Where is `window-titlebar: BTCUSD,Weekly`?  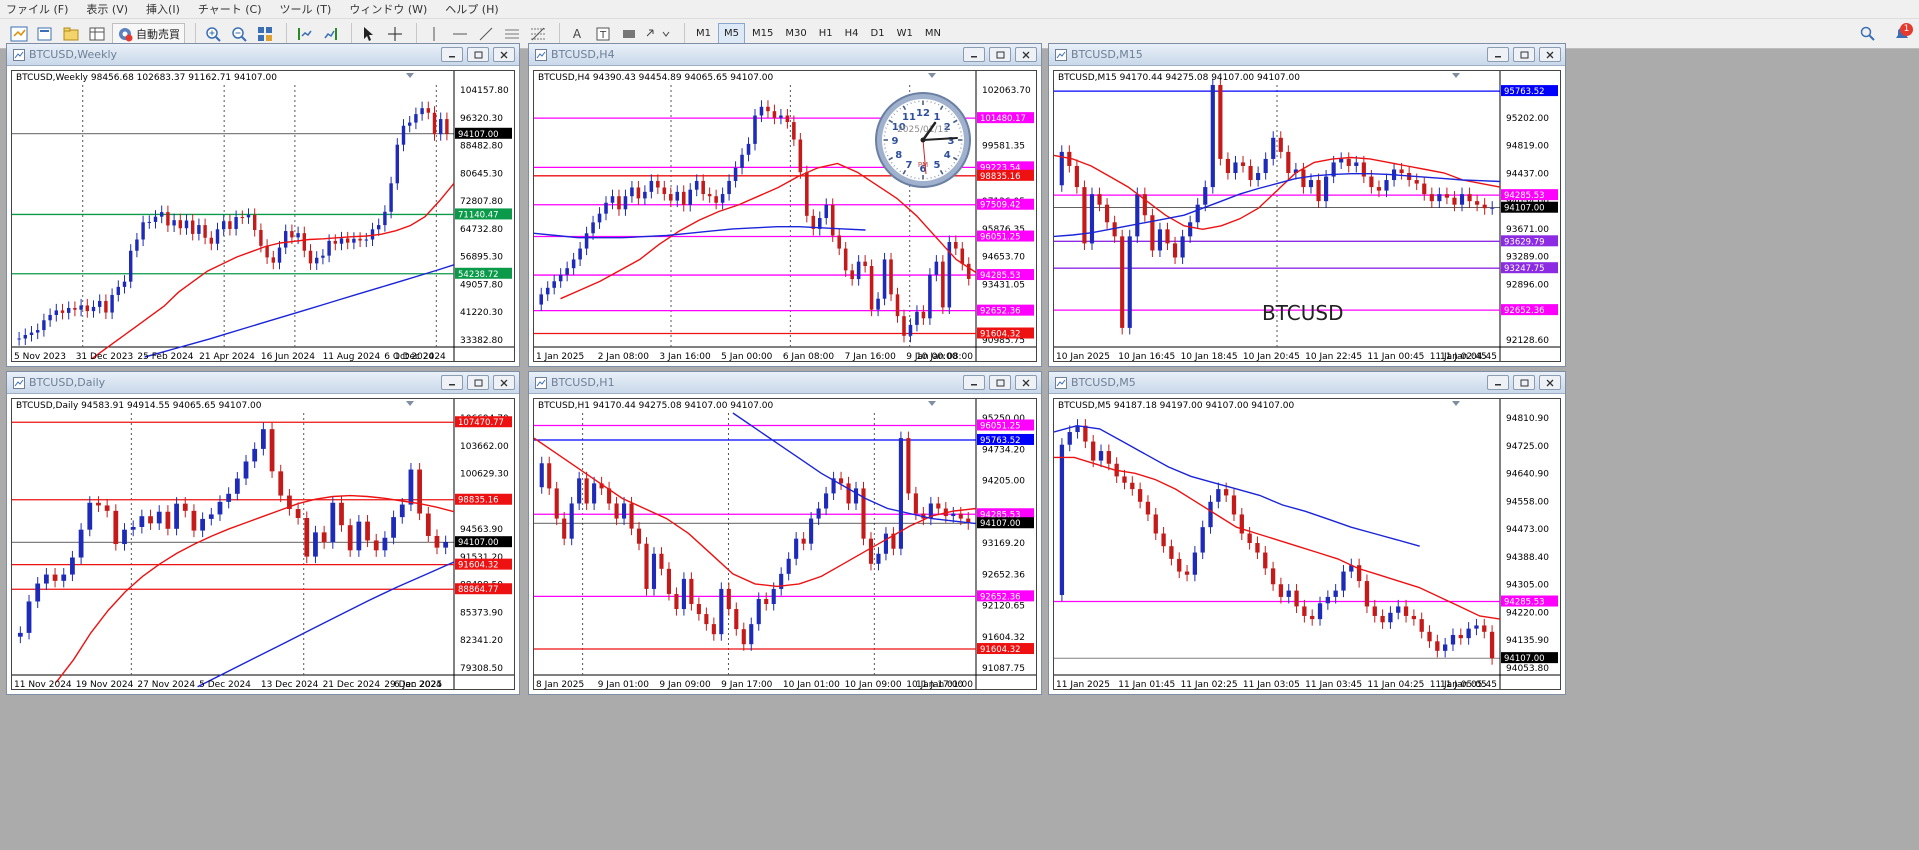
window-titlebar: BTCUSD,Weekly is located at coordinates (263, 55).